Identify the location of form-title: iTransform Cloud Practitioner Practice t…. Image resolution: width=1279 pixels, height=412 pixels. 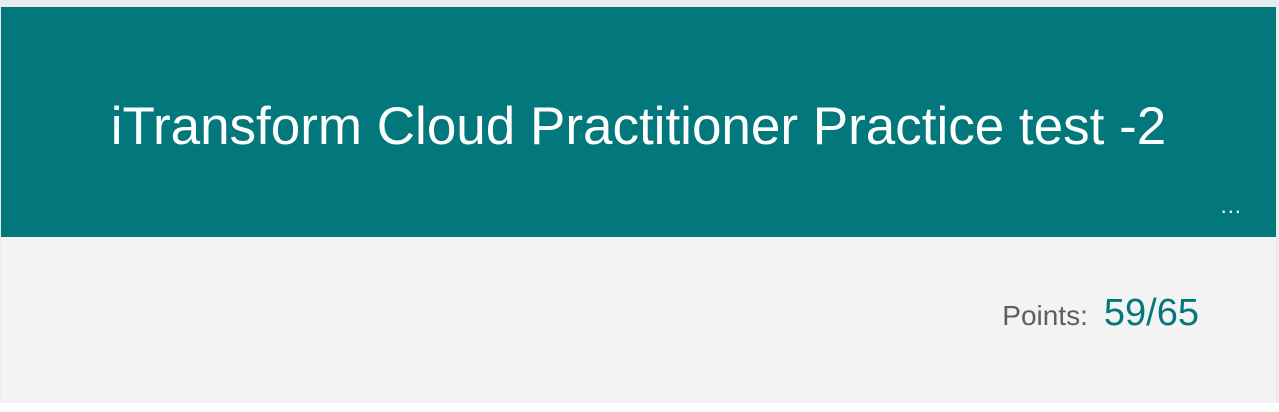
(638, 126).